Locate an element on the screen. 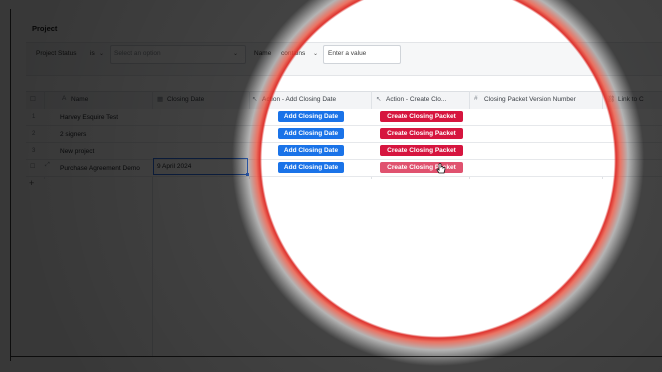  column-header-name: Name is located at coordinates (79, 99).